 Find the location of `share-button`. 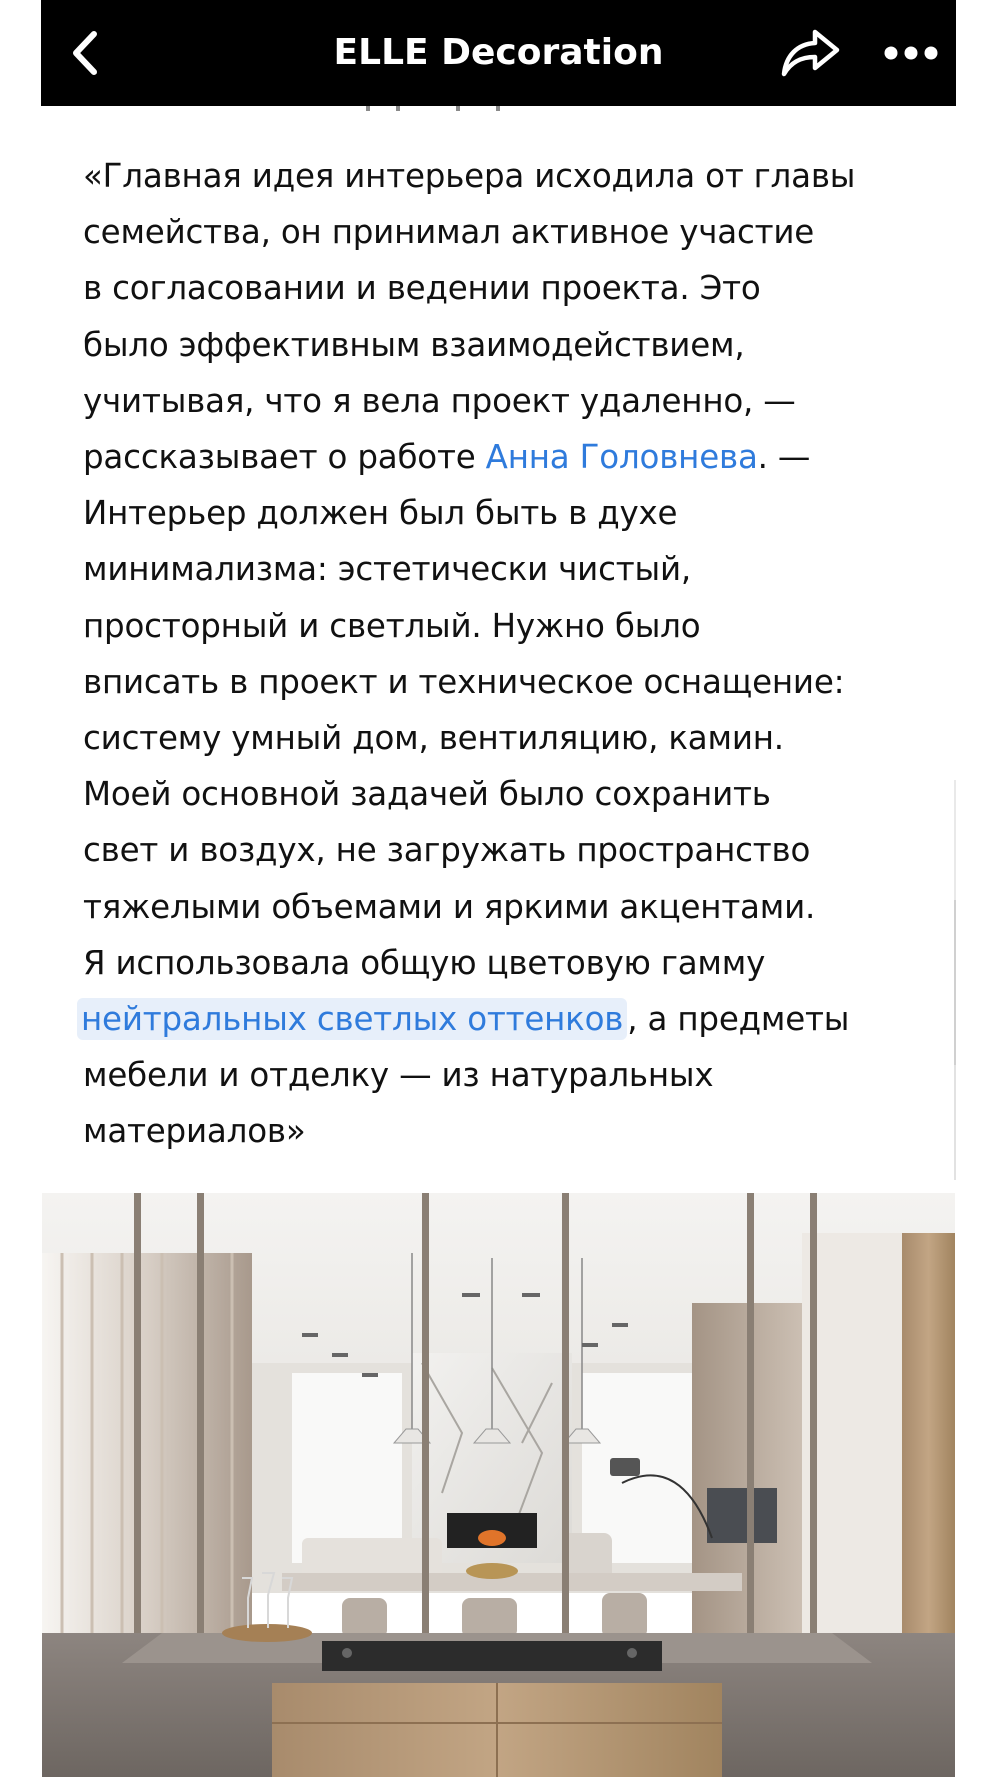

share-button is located at coordinates (811, 53).